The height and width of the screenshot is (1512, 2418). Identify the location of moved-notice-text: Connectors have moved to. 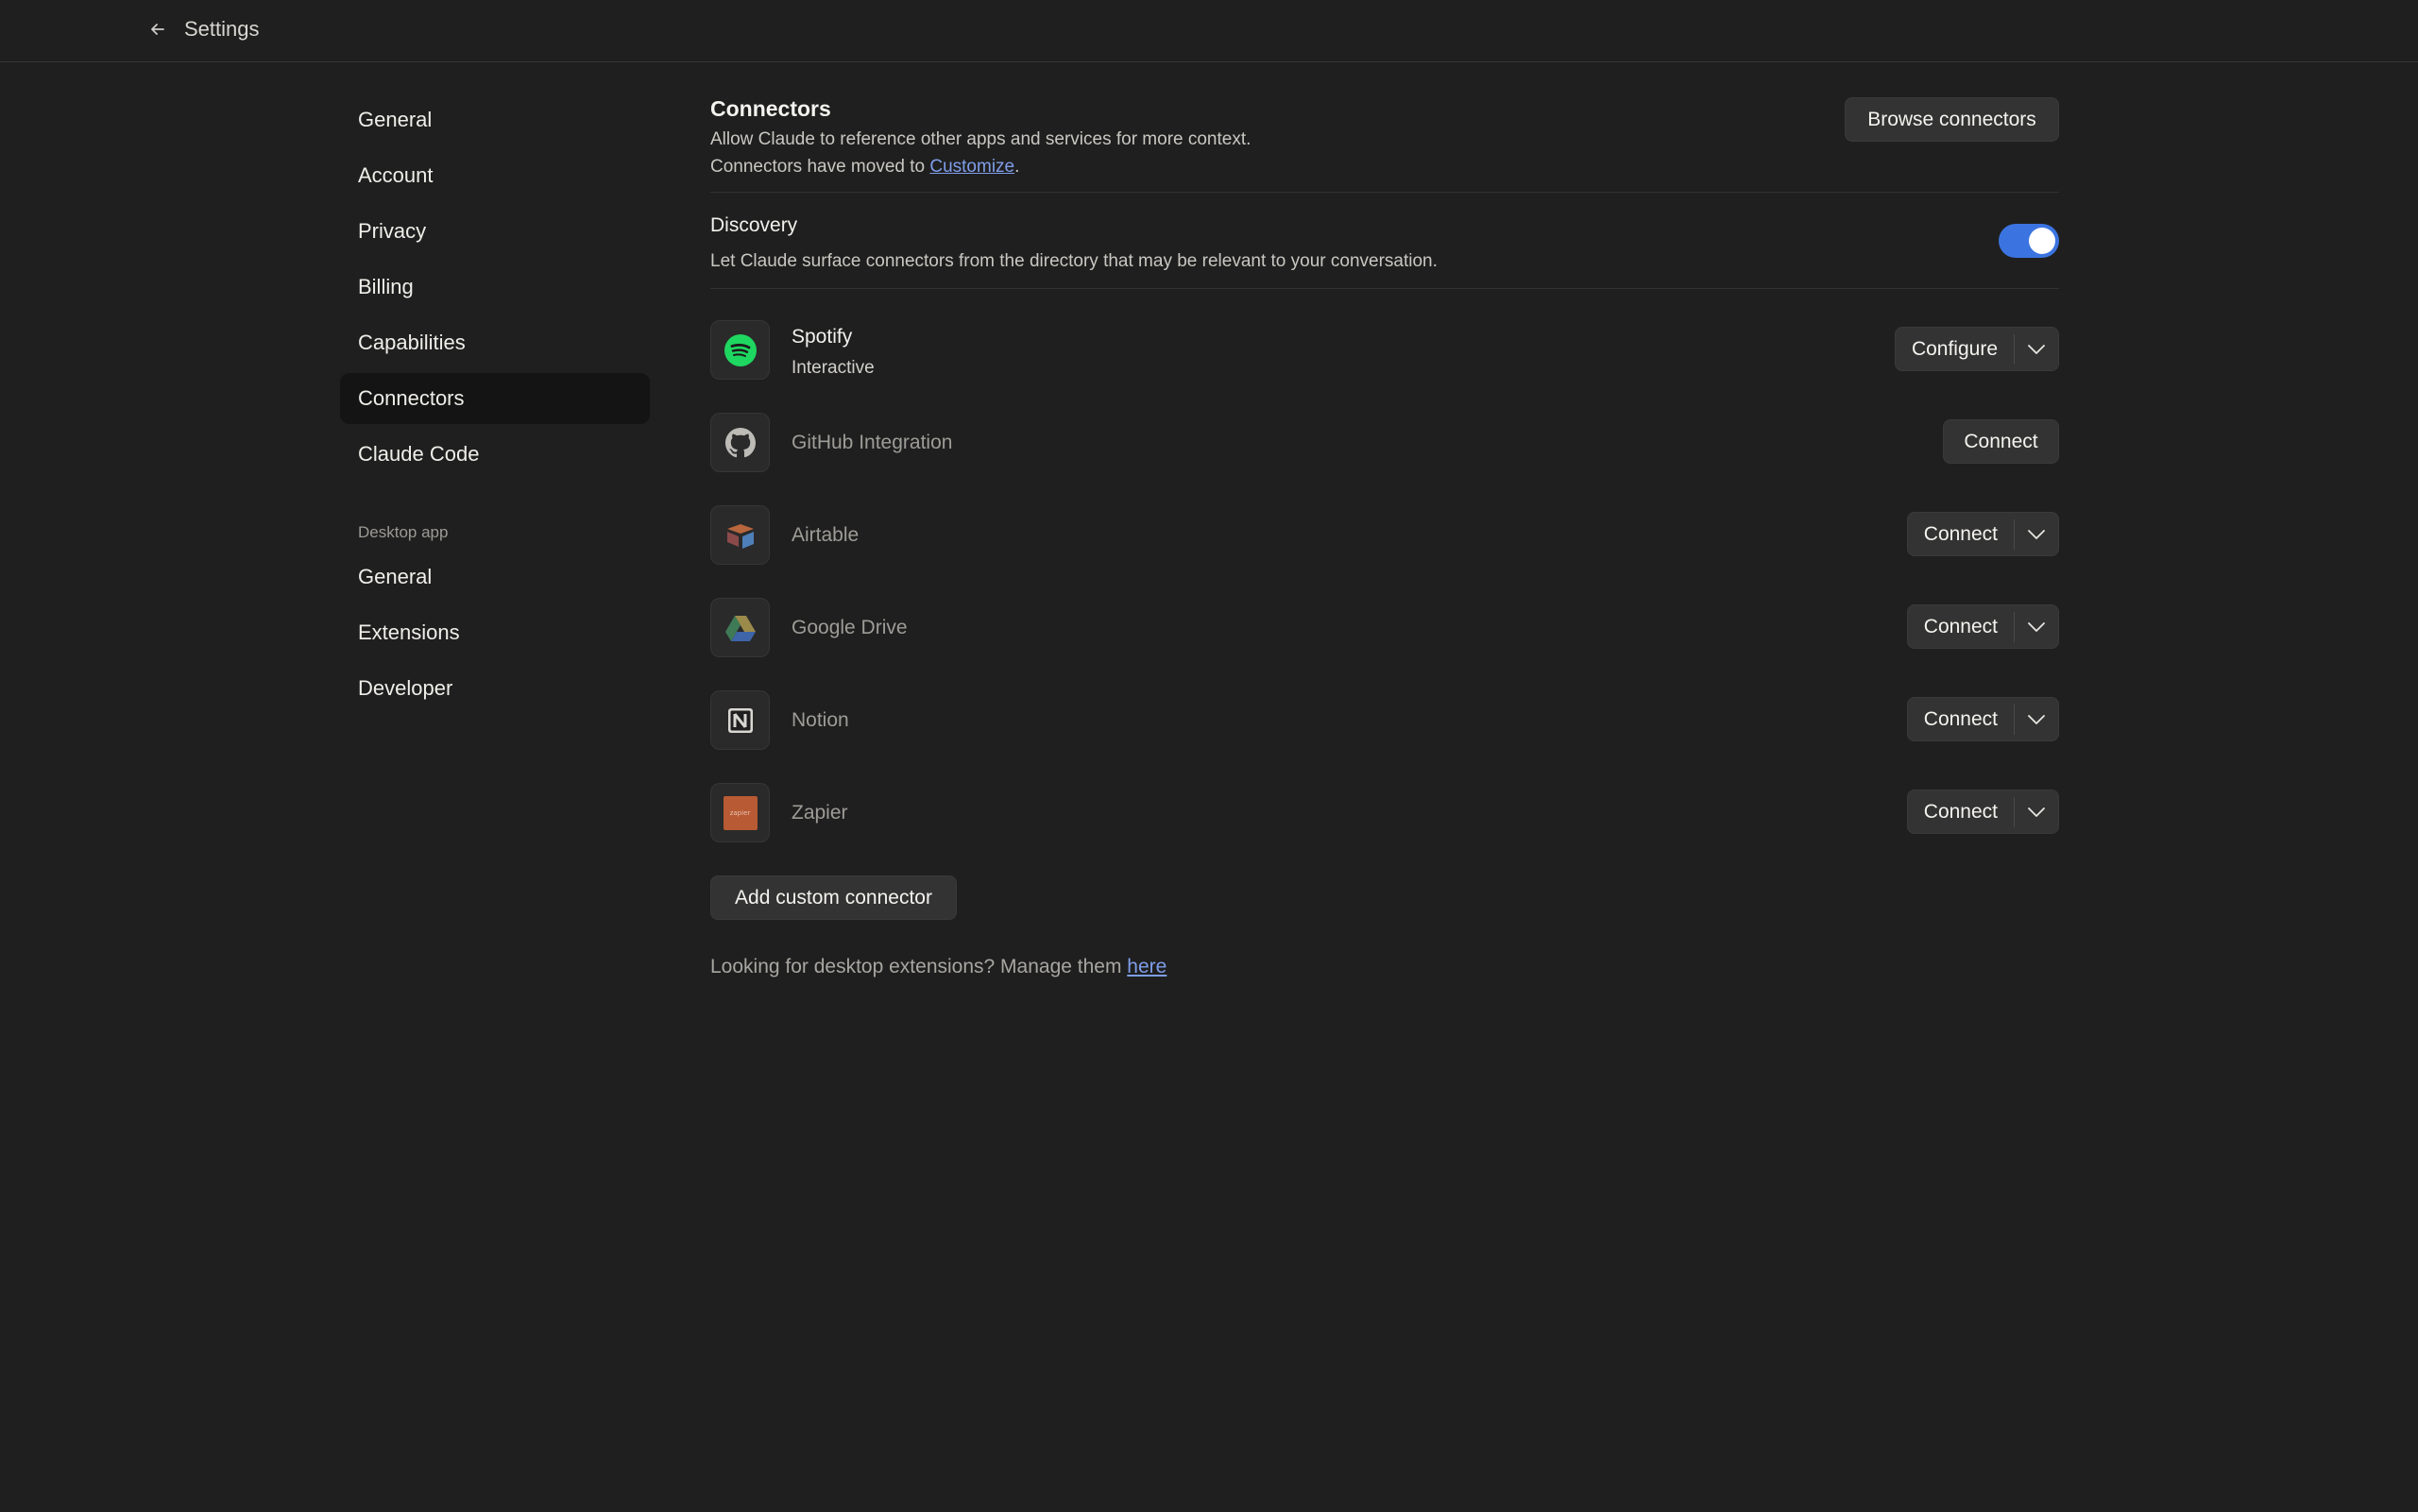
(820, 167).